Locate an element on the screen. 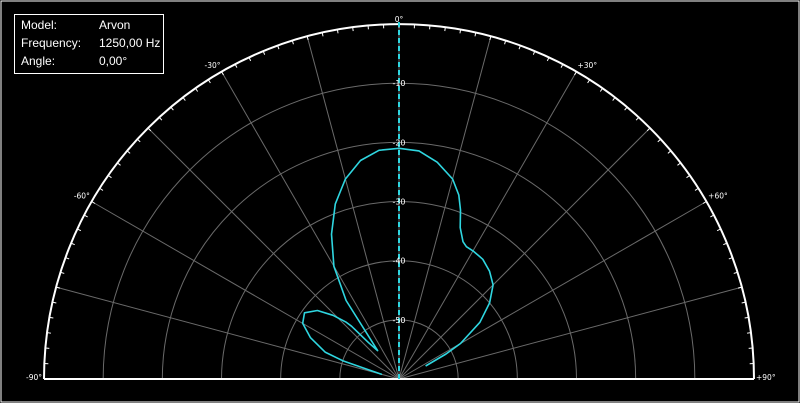 Image resolution: width=800 pixels, height=403 pixels. angle-tick-label: -90° is located at coordinates (34, 377).